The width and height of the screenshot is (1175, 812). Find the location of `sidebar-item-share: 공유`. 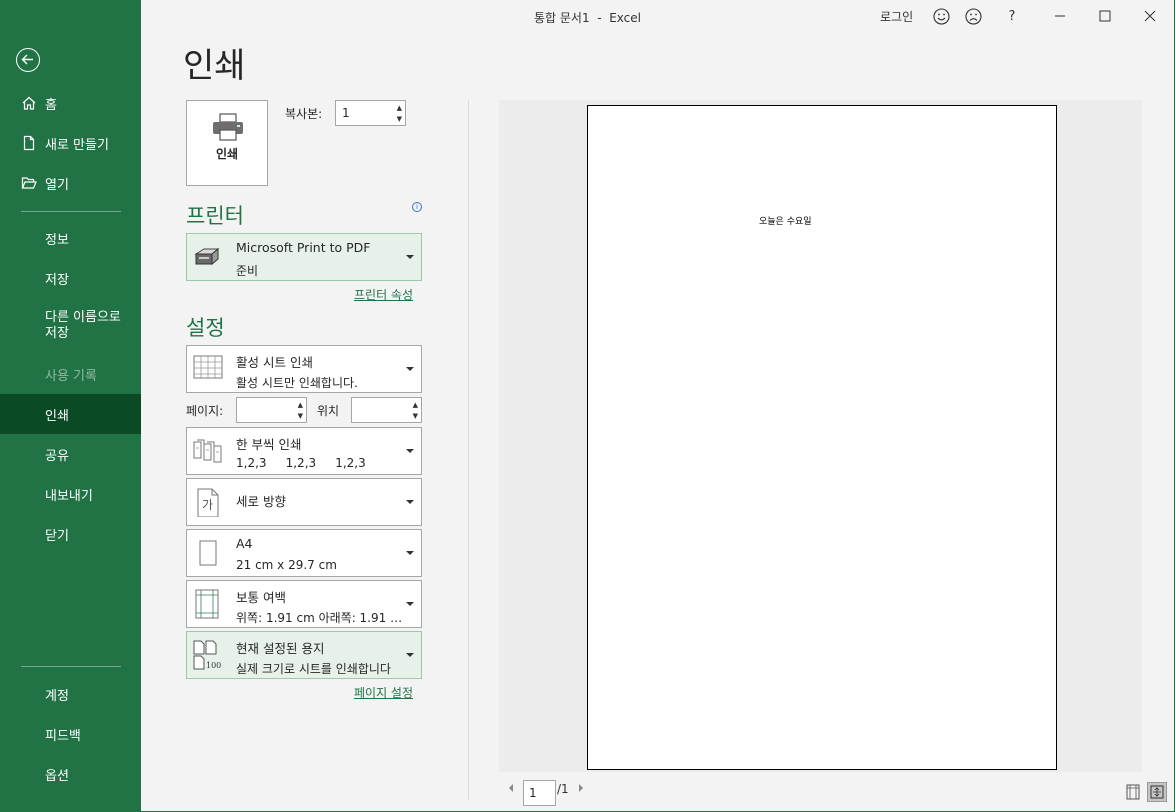

sidebar-item-share: 공유 is located at coordinates (70, 454).